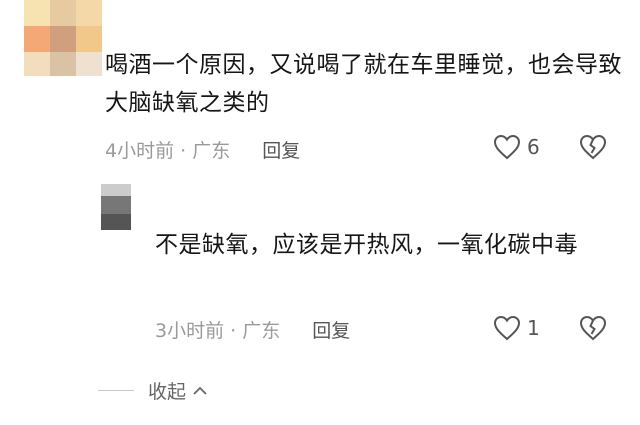 The width and height of the screenshot is (640, 425). Describe the element at coordinates (200, 390) in the screenshot. I see `chevron-up-icon` at that location.